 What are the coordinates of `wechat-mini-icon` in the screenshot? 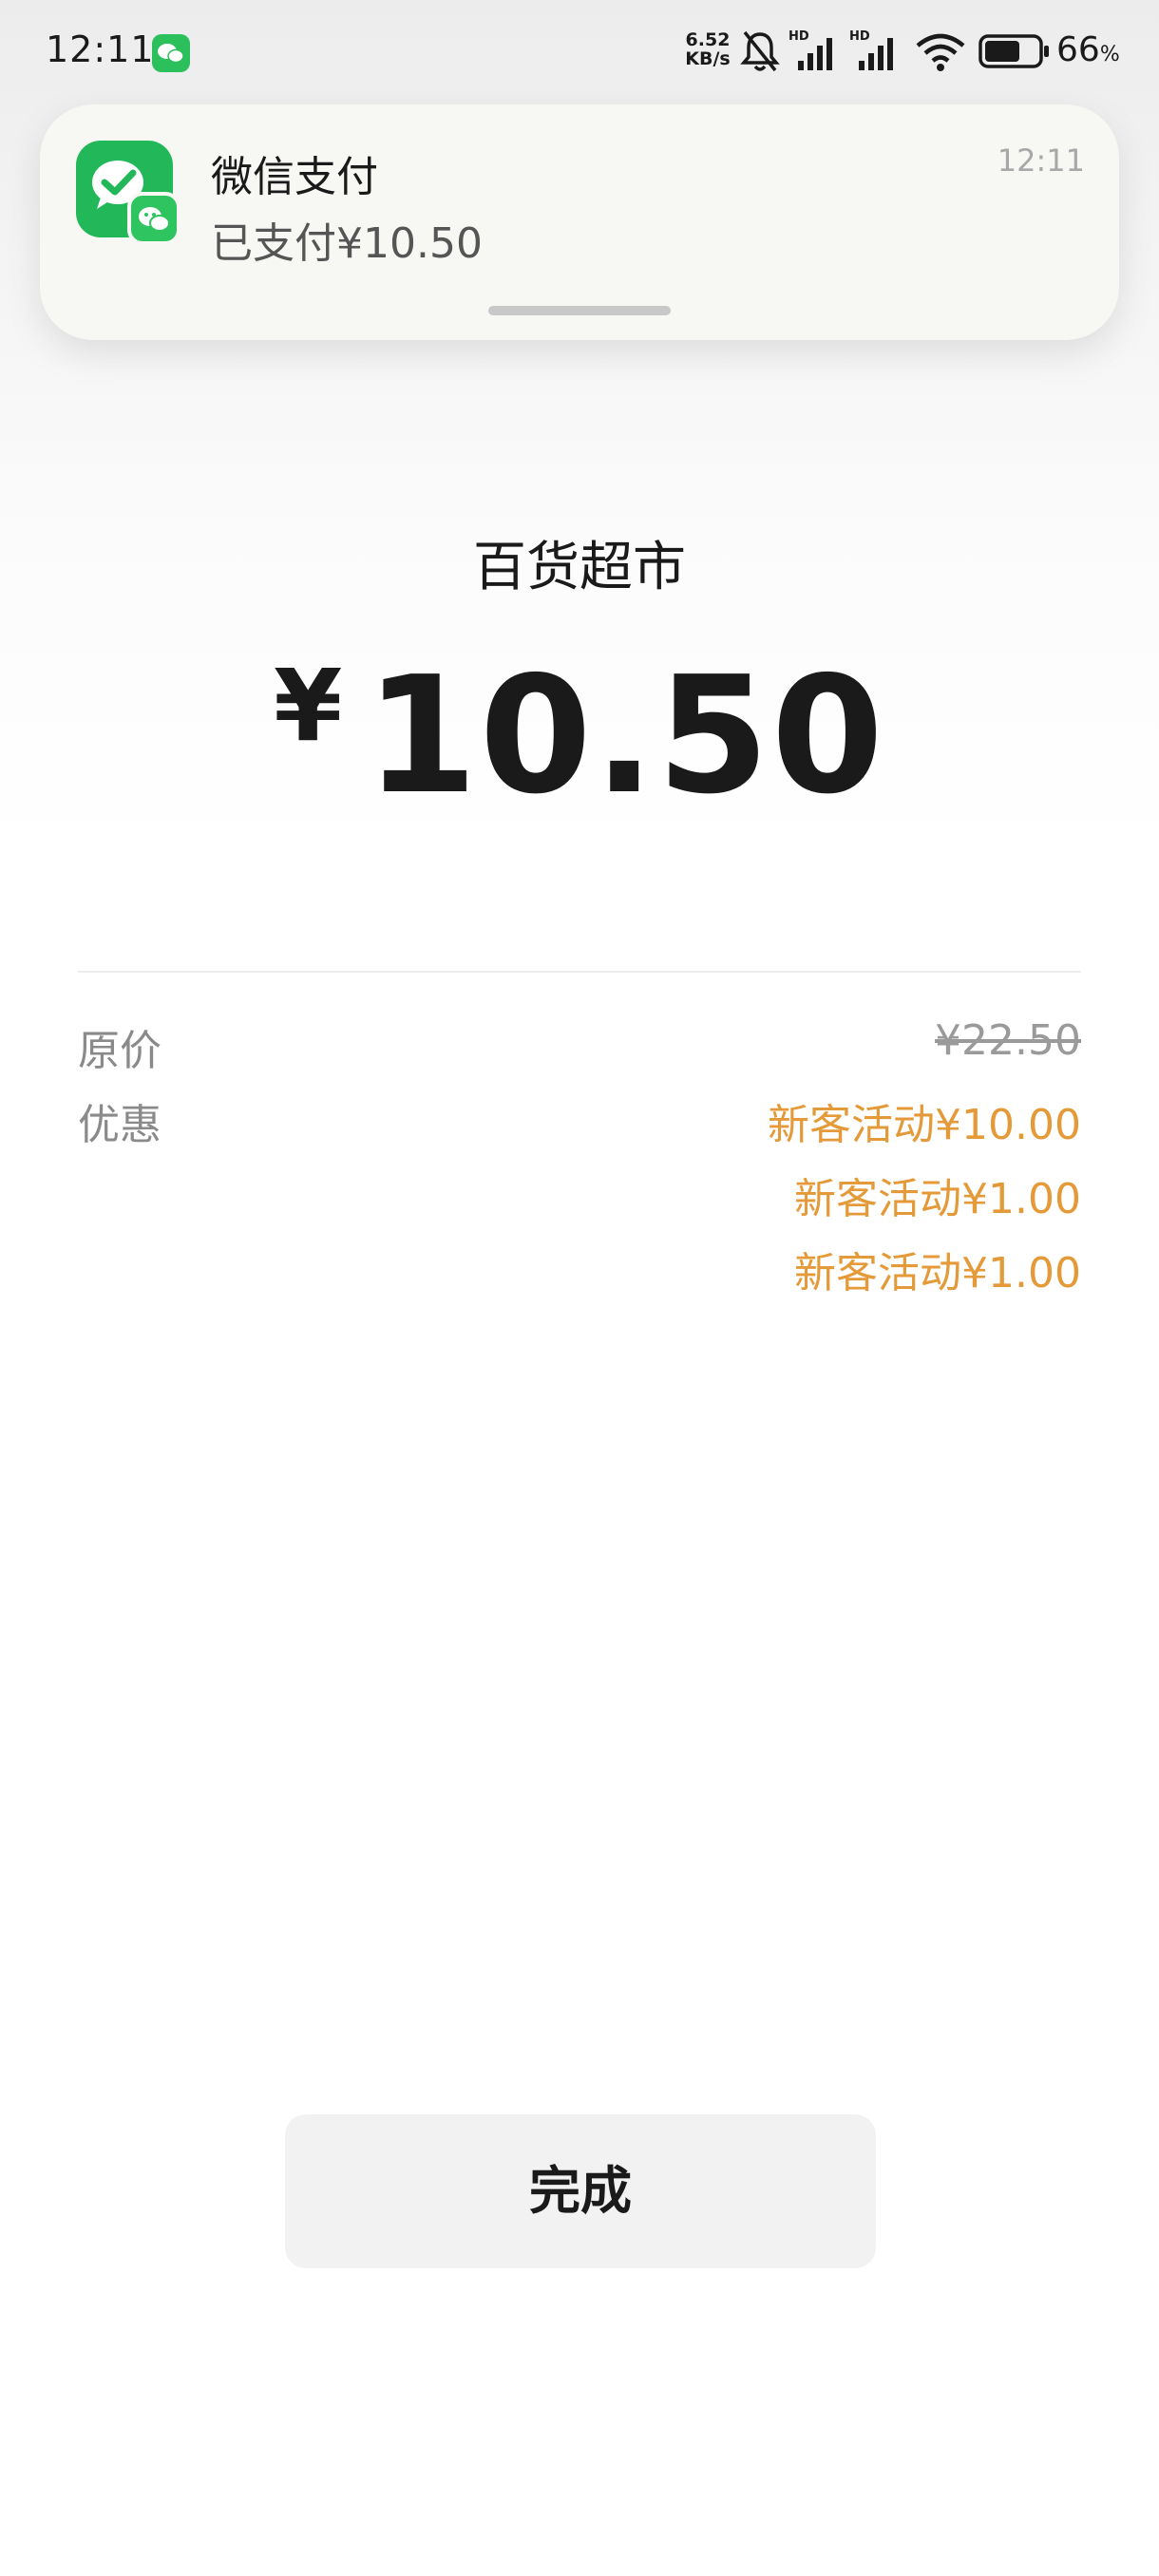 It's located at (153, 218).